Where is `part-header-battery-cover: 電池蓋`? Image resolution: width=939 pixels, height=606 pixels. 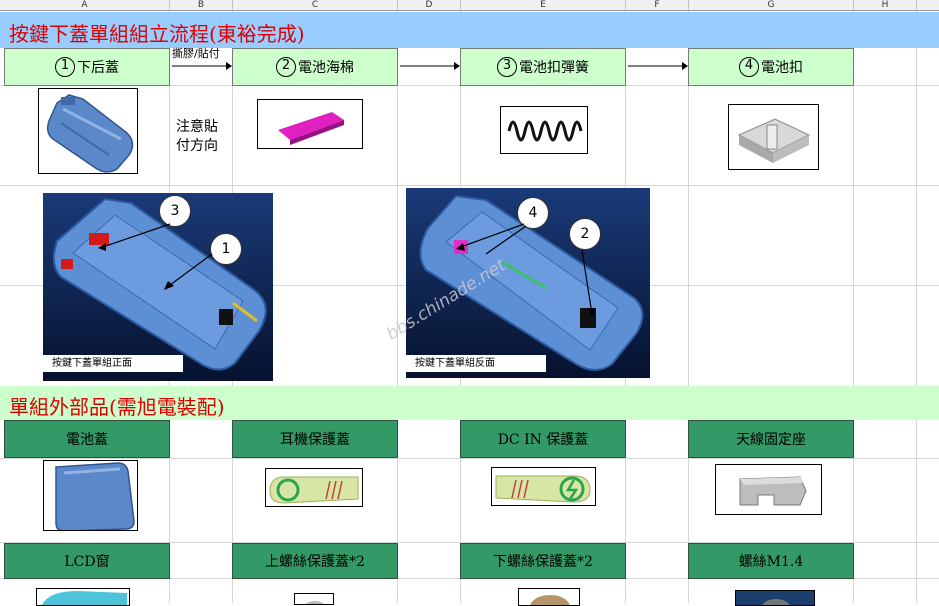
part-header-battery-cover: 電池蓋 is located at coordinates (87, 439).